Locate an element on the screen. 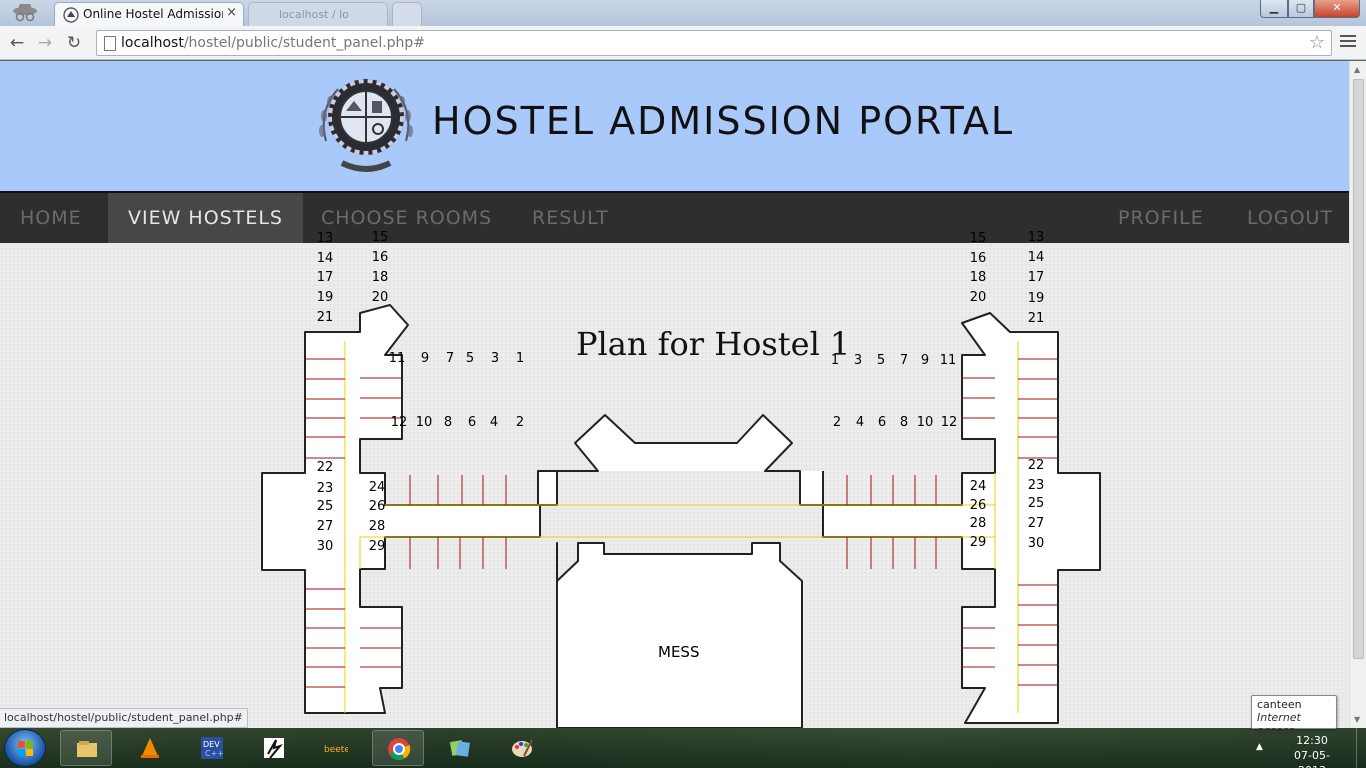  taskbar-devcpp: DEV C++ is located at coordinates (212, 748).